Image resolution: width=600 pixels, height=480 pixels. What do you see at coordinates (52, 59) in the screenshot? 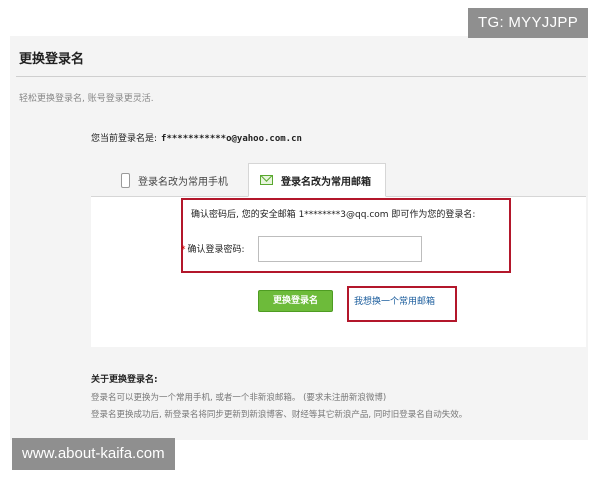
I see `page-title: 更换登录名` at bounding box center [52, 59].